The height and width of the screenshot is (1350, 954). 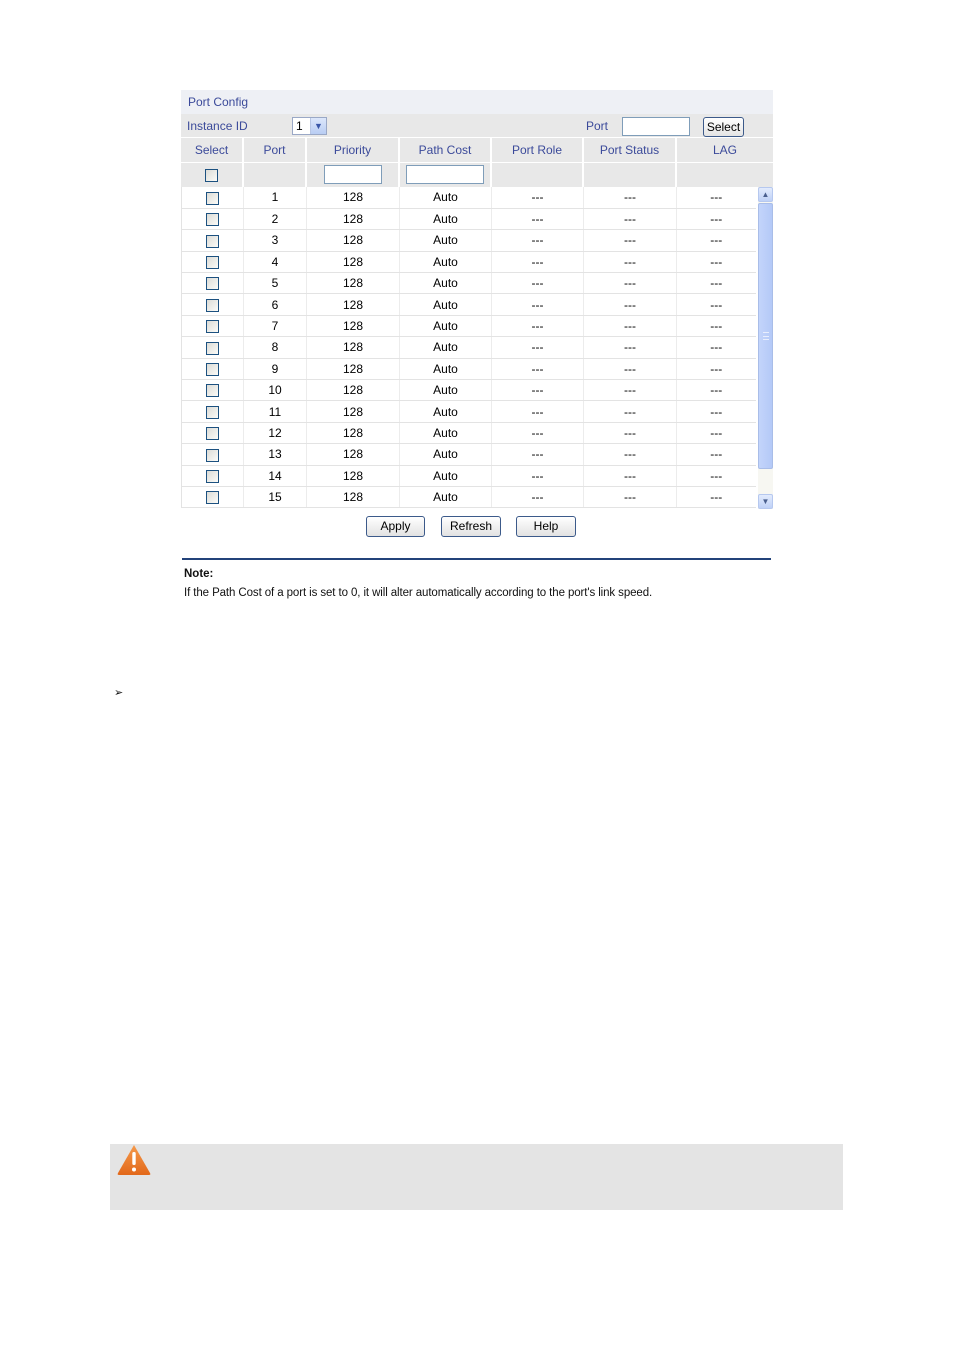 What do you see at coordinates (468, 262) in the screenshot?
I see `table-row: 4 128 Auto --- --- ---` at bounding box center [468, 262].